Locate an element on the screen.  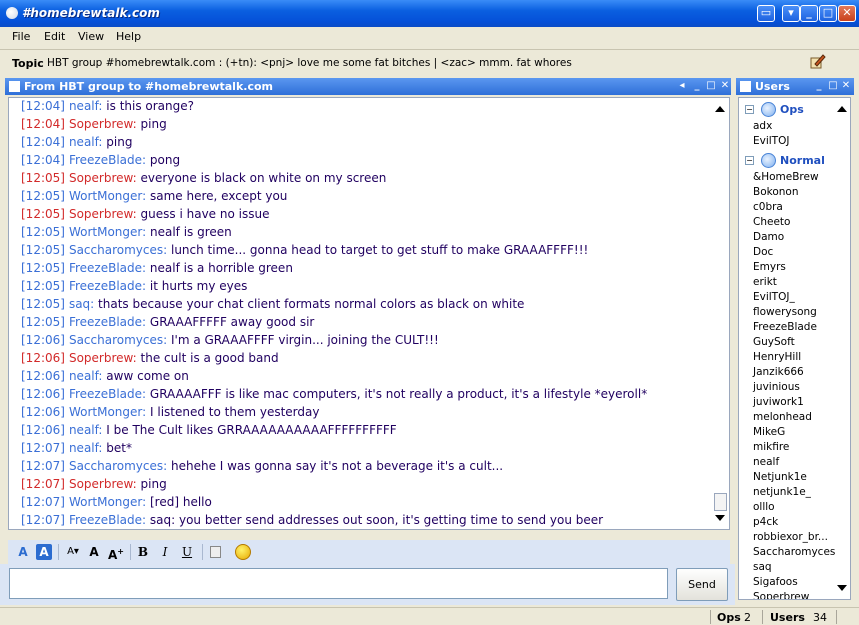
user-item: p4ck is located at coordinates (765, 523).